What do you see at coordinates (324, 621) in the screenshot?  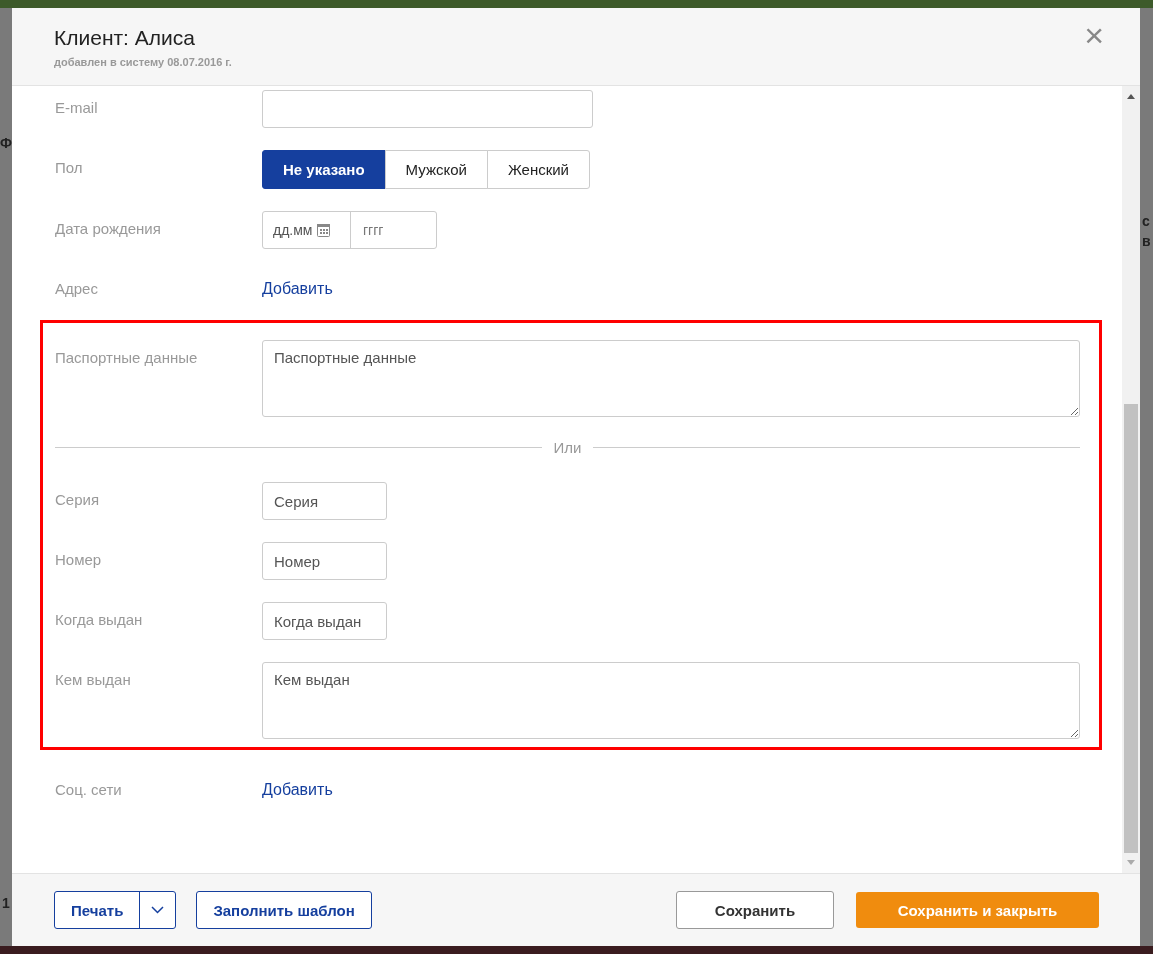 I see `text-input: Когда выдан` at bounding box center [324, 621].